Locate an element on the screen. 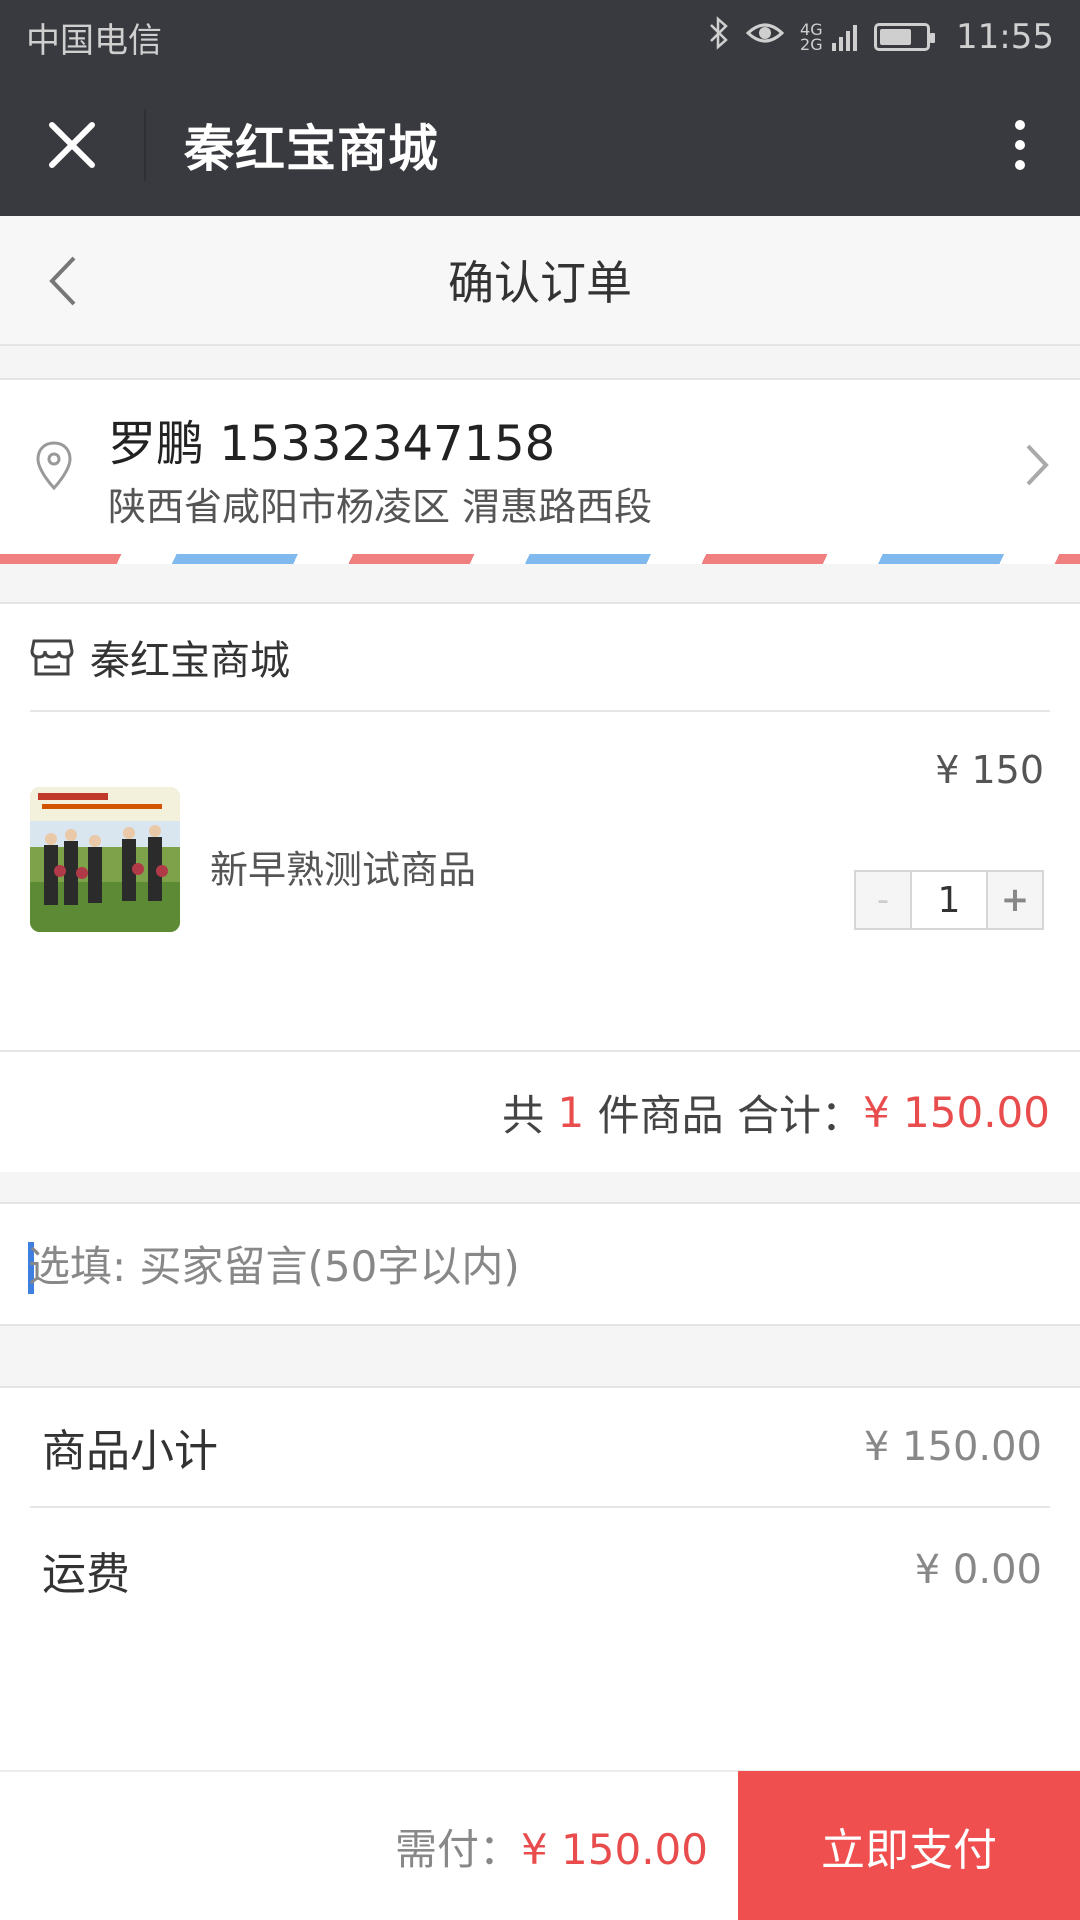  product-price: ¥ 150 is located at coordinates (989, 770).